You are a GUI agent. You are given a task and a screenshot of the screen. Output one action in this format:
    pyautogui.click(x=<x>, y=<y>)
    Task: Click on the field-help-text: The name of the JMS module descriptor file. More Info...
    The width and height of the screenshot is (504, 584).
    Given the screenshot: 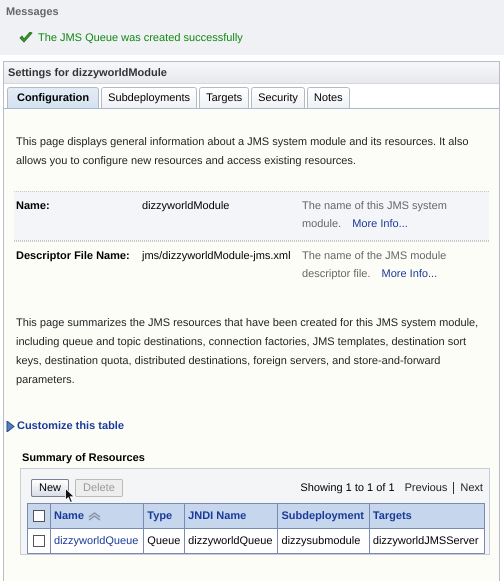 What is the action you would take?
    pyautogui.click(x=375, y=265)
    